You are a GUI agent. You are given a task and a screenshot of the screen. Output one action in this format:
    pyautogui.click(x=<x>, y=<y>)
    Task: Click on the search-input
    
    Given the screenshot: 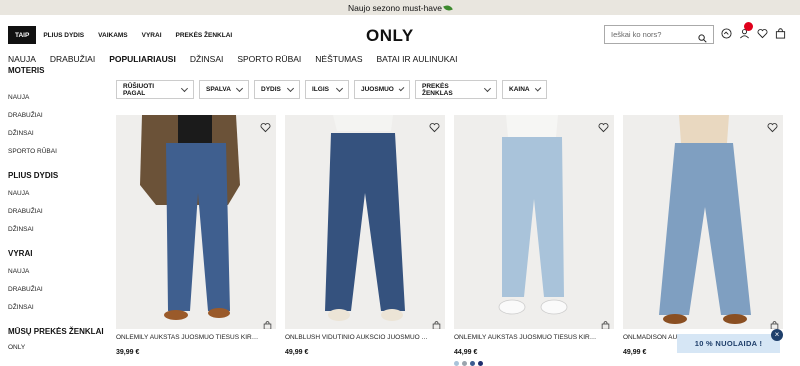 What is the action you would take?
    pyautogui.click(x=656, y=34)
    